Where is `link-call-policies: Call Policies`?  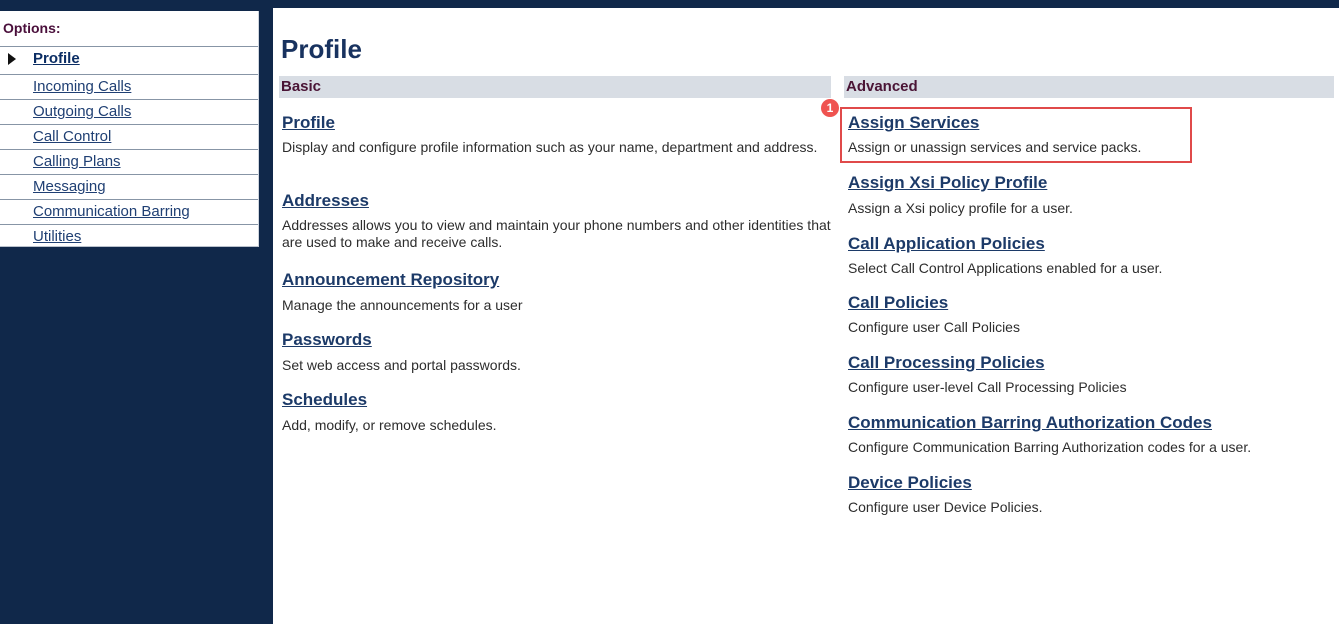
link-call-policies: Call Policies is located at coordinates (898, 303).